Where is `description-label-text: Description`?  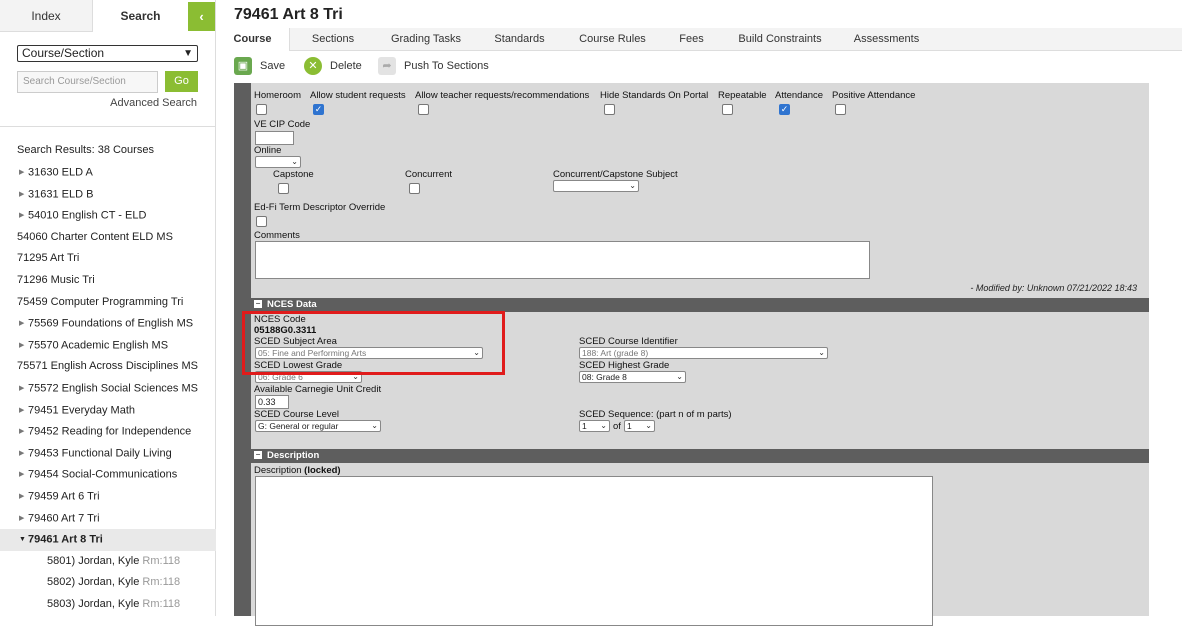
description-label-text: Description is located at coordinates (278, 470).